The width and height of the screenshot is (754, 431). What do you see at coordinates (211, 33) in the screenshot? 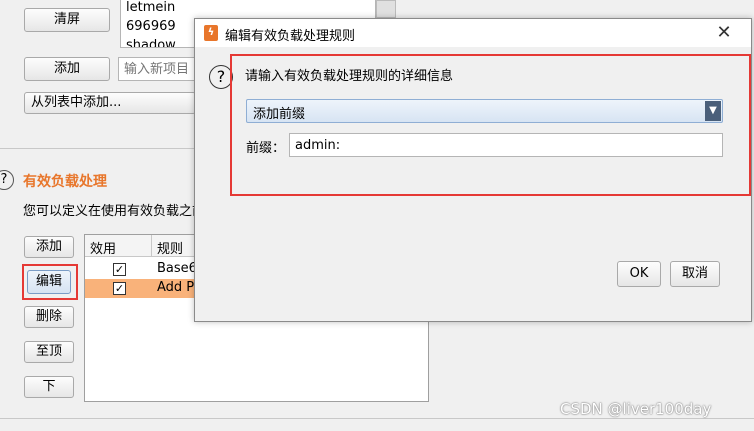
I see `burp-logo-icon: ϟ` at bounding box center [211, 33].